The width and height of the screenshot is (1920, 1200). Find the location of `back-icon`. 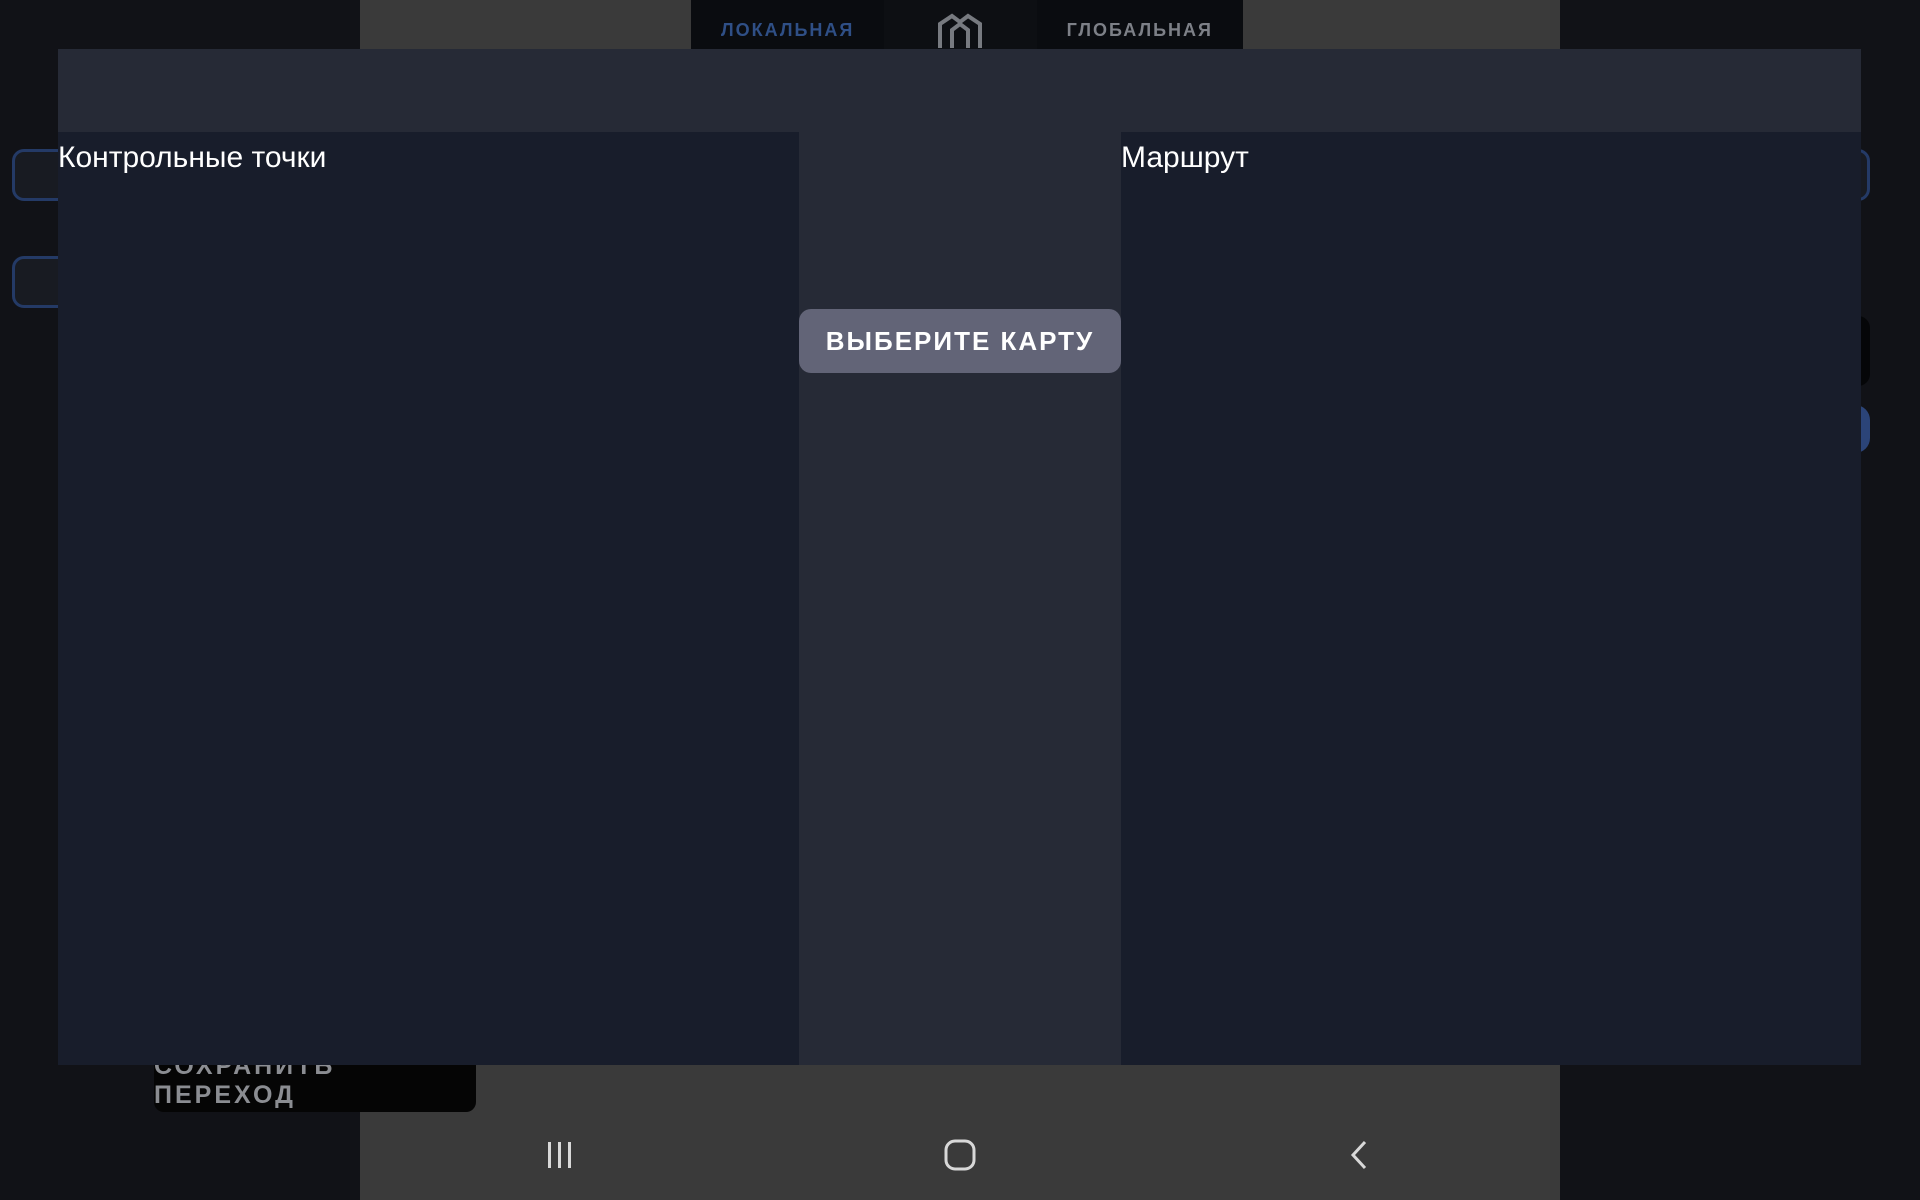

back-icon is located at coordinates (1358, 1155).